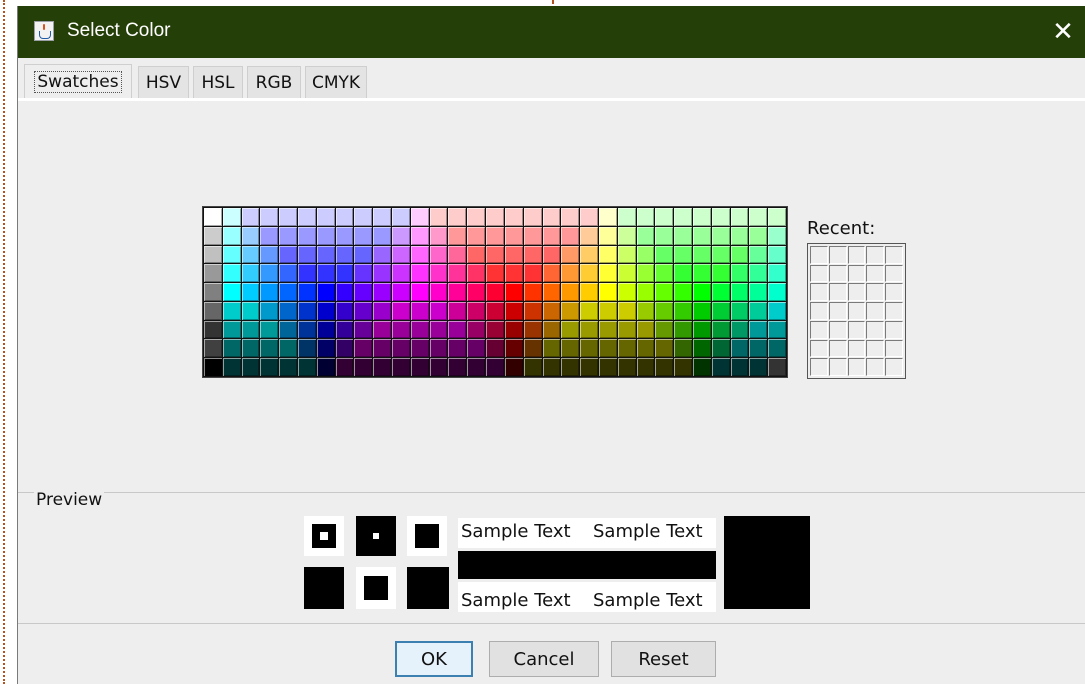  I want to click on ok-button: OK, so click(434, 659).